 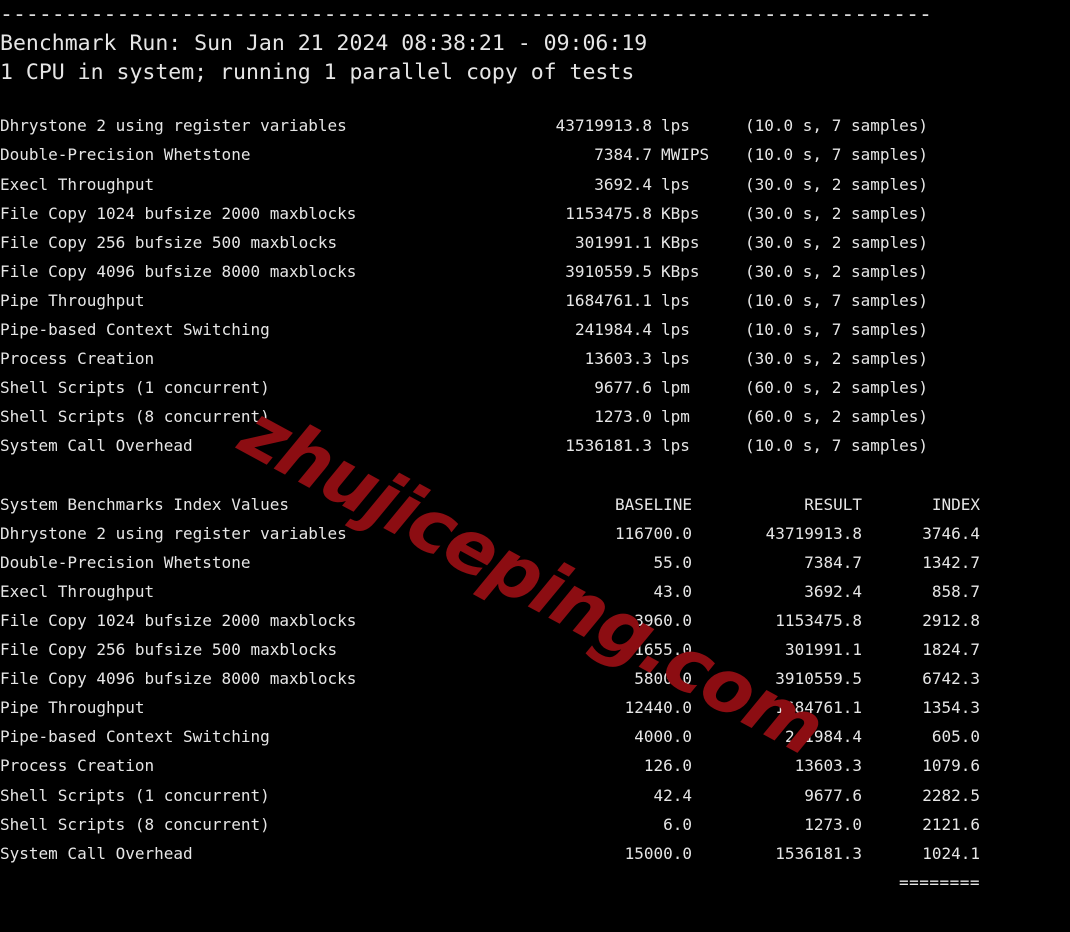 What do you see at coordinates (951, 620) in the screenshot?
I see `index-row-index: 2912.8` at bounding box center [951, 620].